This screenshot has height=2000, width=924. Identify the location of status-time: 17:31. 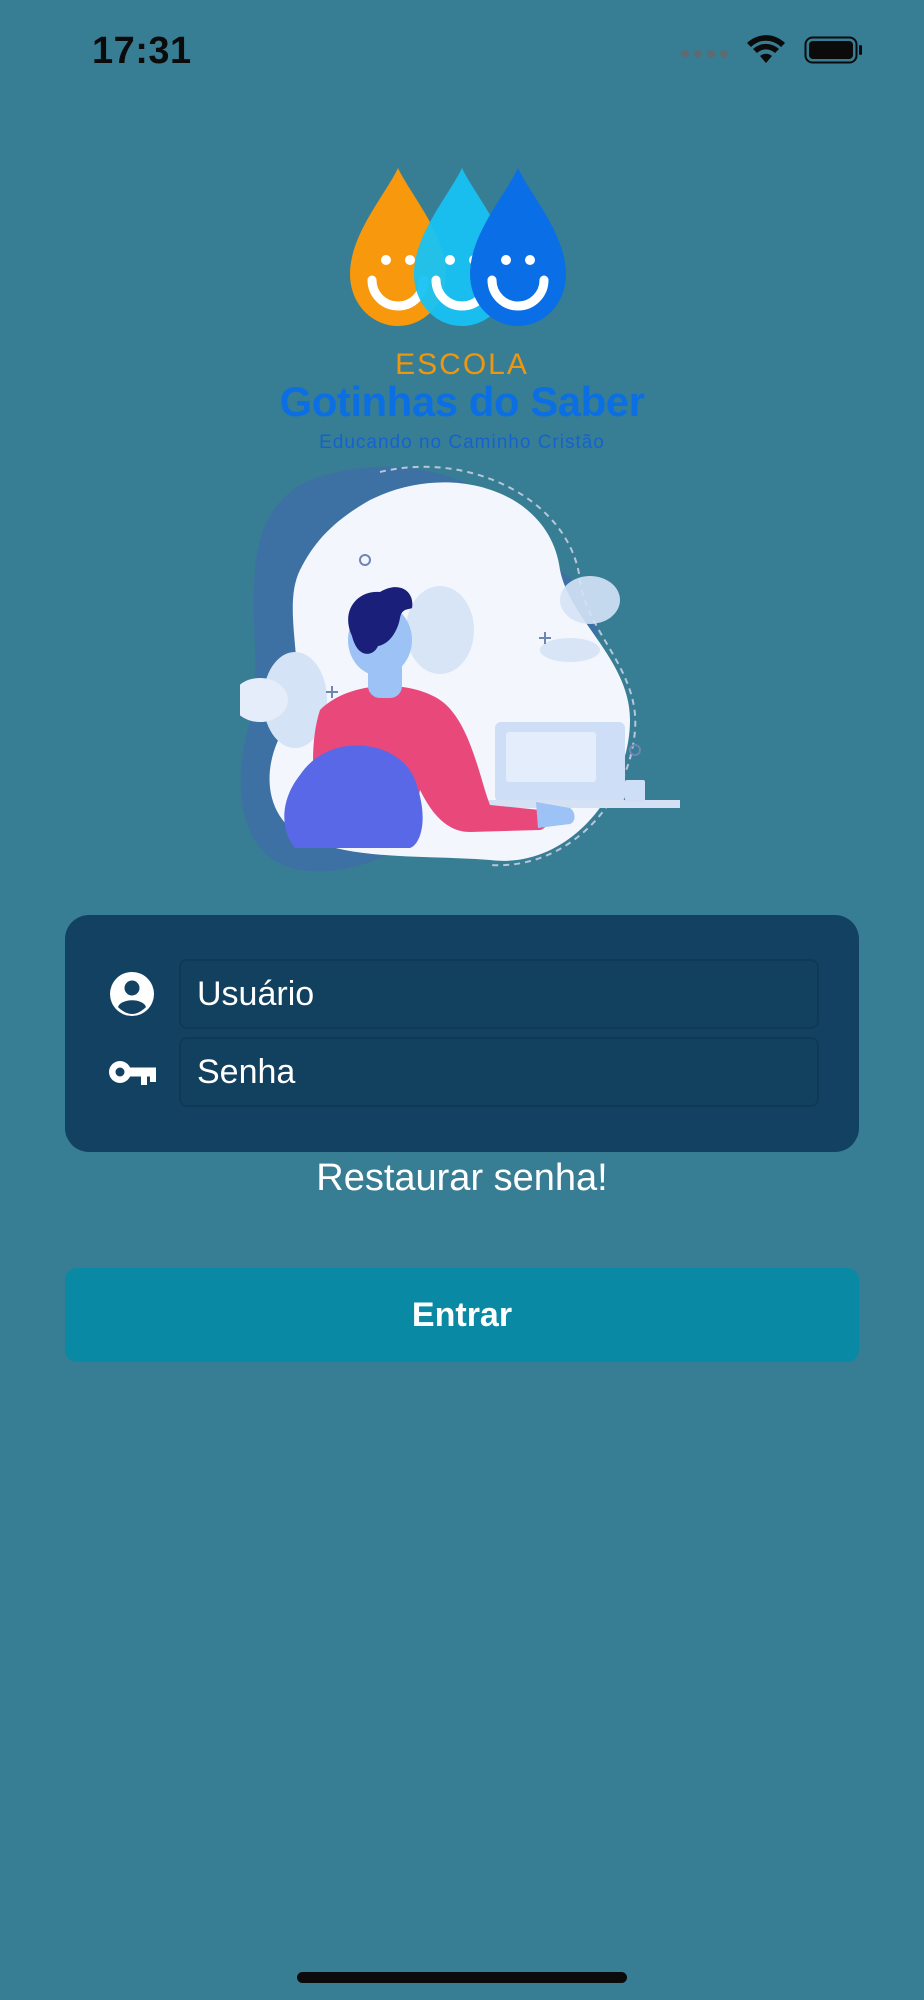
(142, 51).